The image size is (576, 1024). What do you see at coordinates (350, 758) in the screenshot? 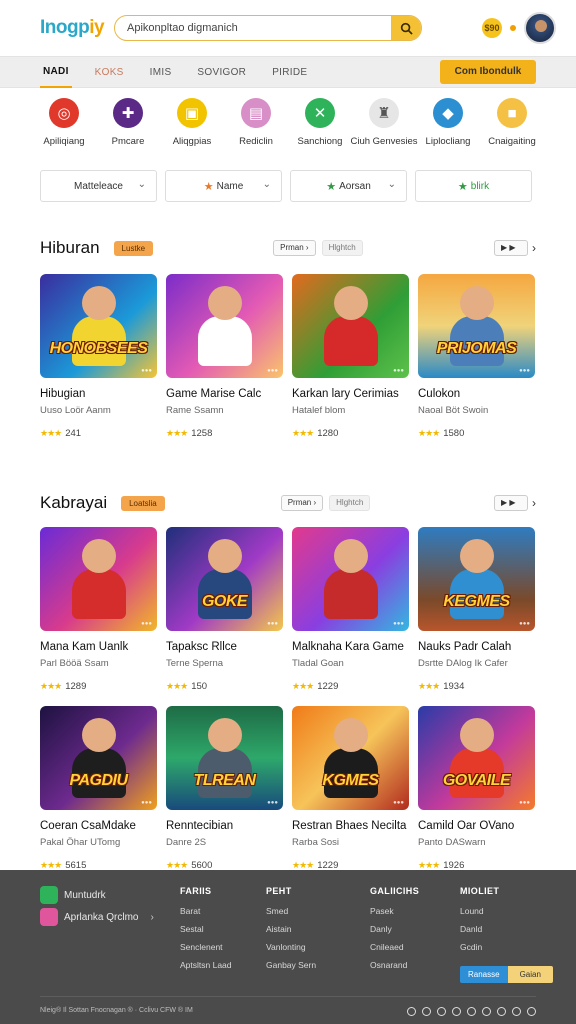
I see `game-thumbnail: KGMES ●●●` at bounding box center [350, 758].